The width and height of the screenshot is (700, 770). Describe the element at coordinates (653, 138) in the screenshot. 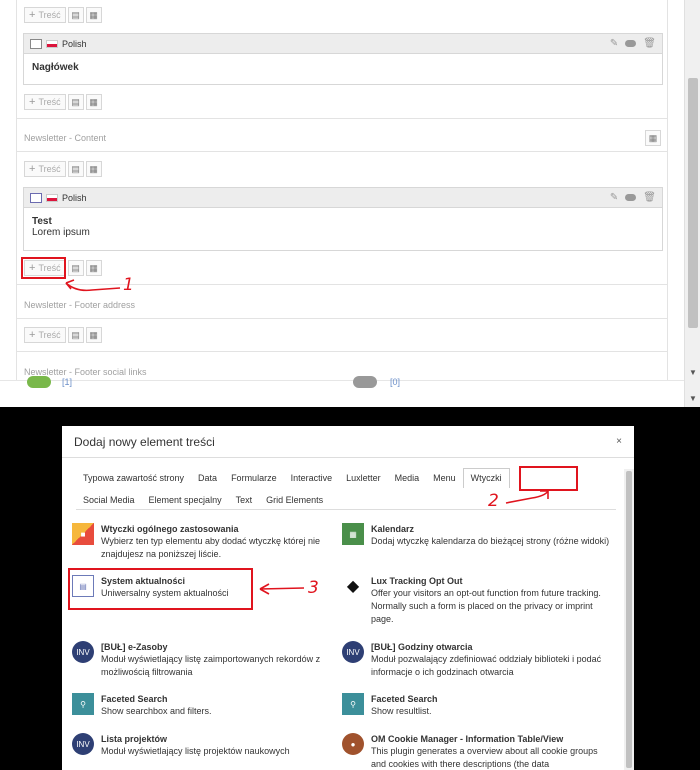

I see `column-edit-icon: ▦` at that location.